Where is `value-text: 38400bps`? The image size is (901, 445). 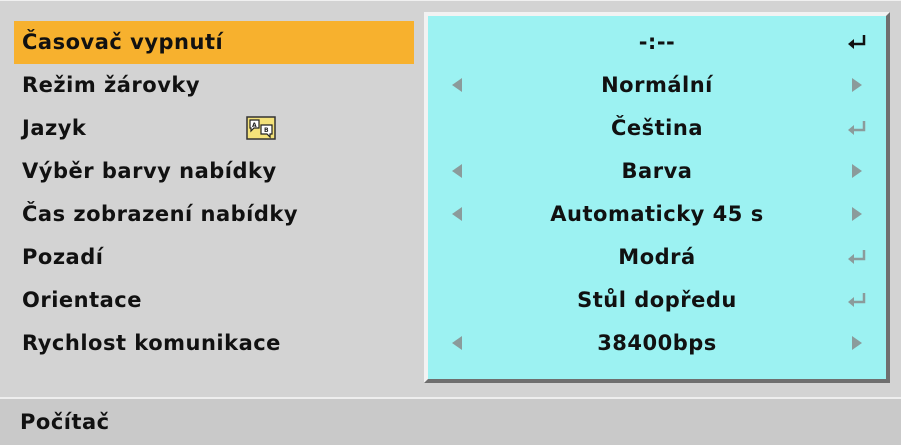 value-text: 38400bps is located at coordinates (657, 343).